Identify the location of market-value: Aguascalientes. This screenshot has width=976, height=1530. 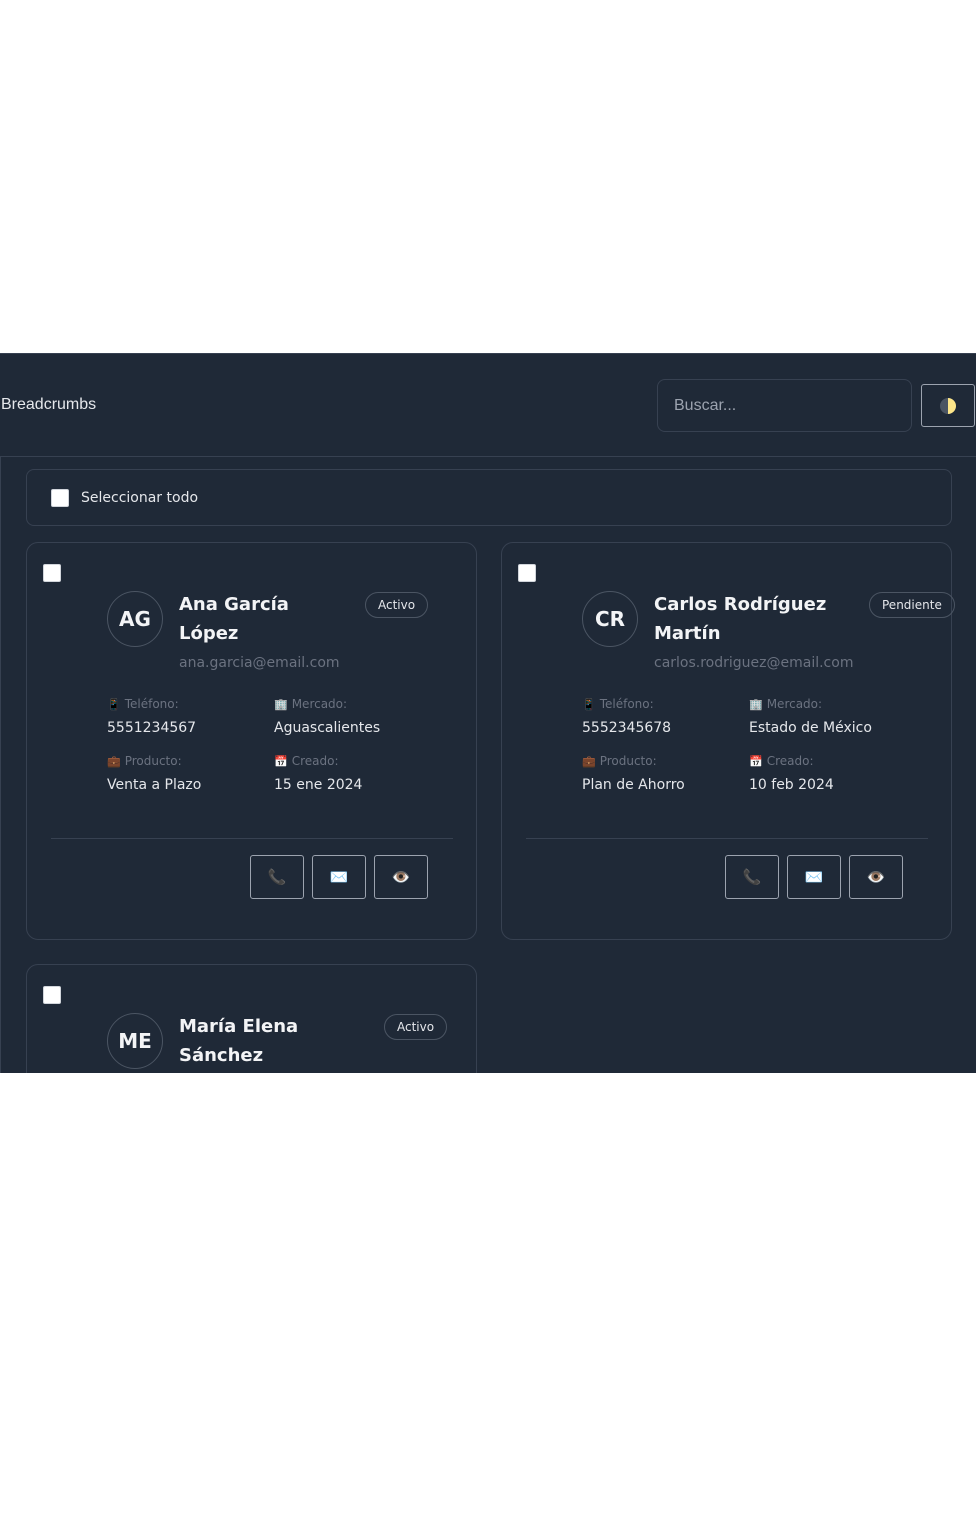
(327, 728).